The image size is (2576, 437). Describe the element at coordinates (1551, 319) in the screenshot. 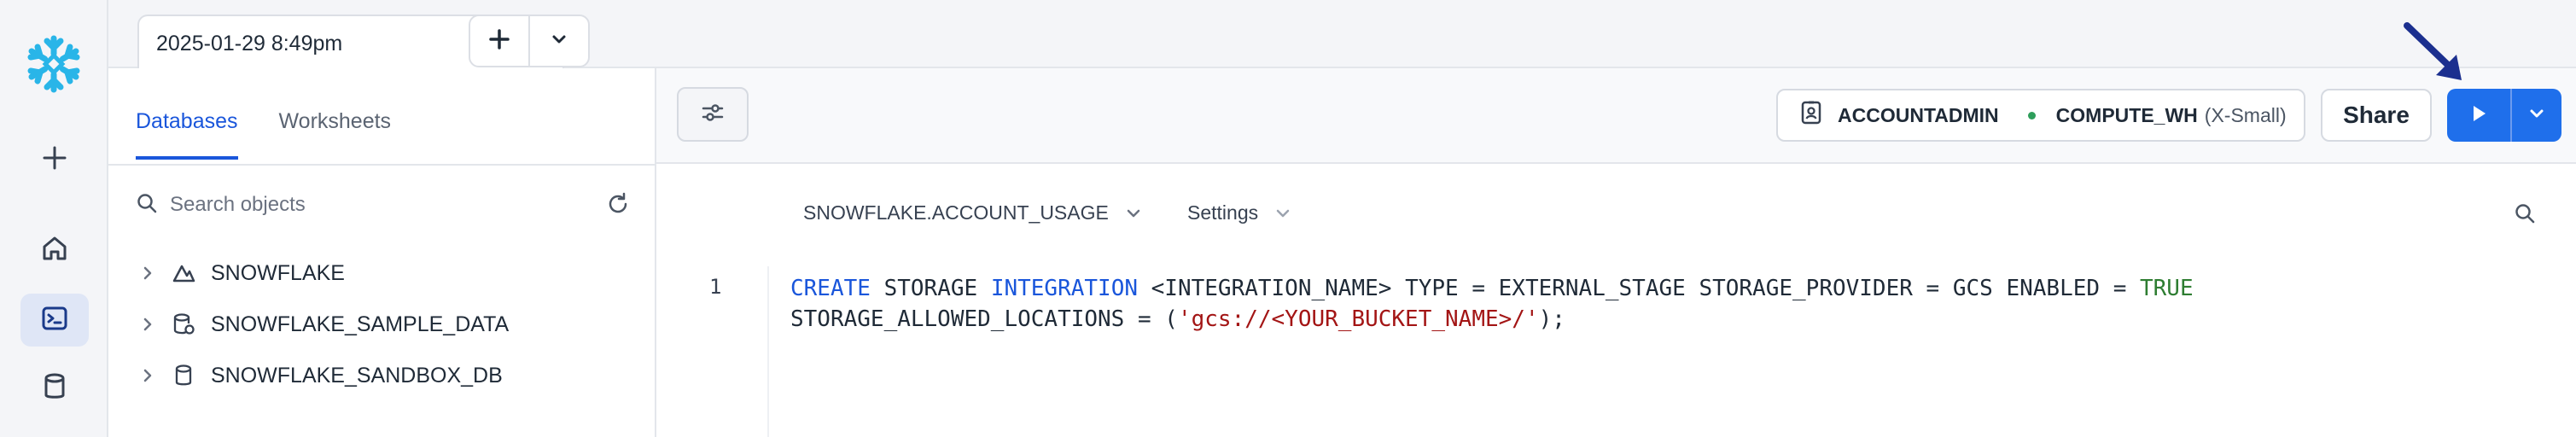

I see `code-token: );` at that location.